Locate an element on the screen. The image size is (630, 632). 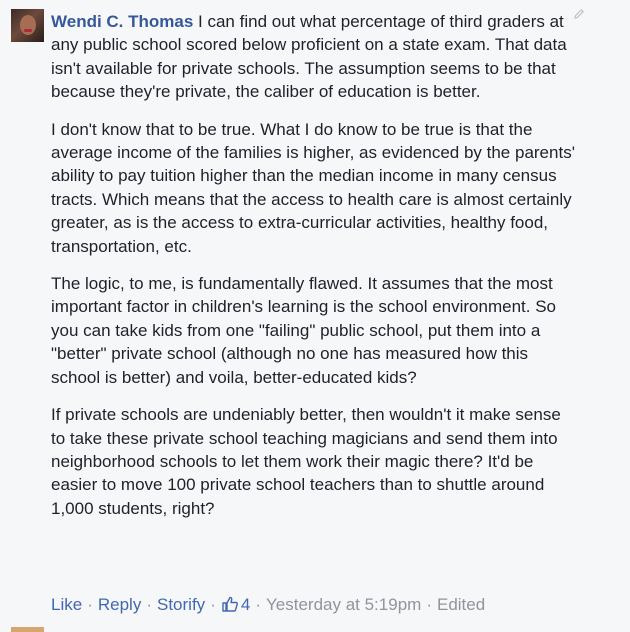
like-count: 4 is located at coordinates (235, 604).